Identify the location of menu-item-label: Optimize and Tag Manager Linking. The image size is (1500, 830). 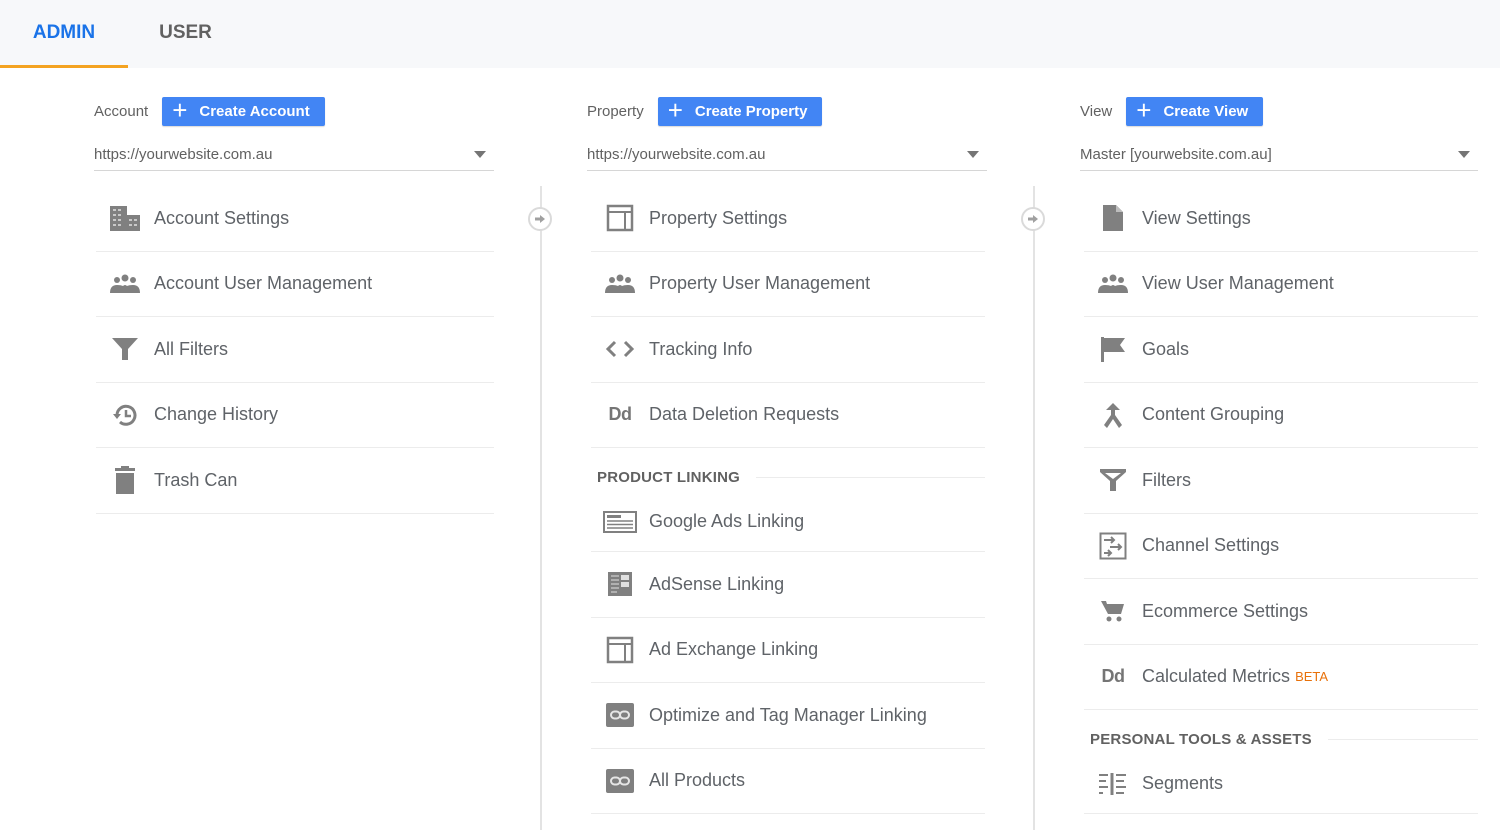
(788, 714).